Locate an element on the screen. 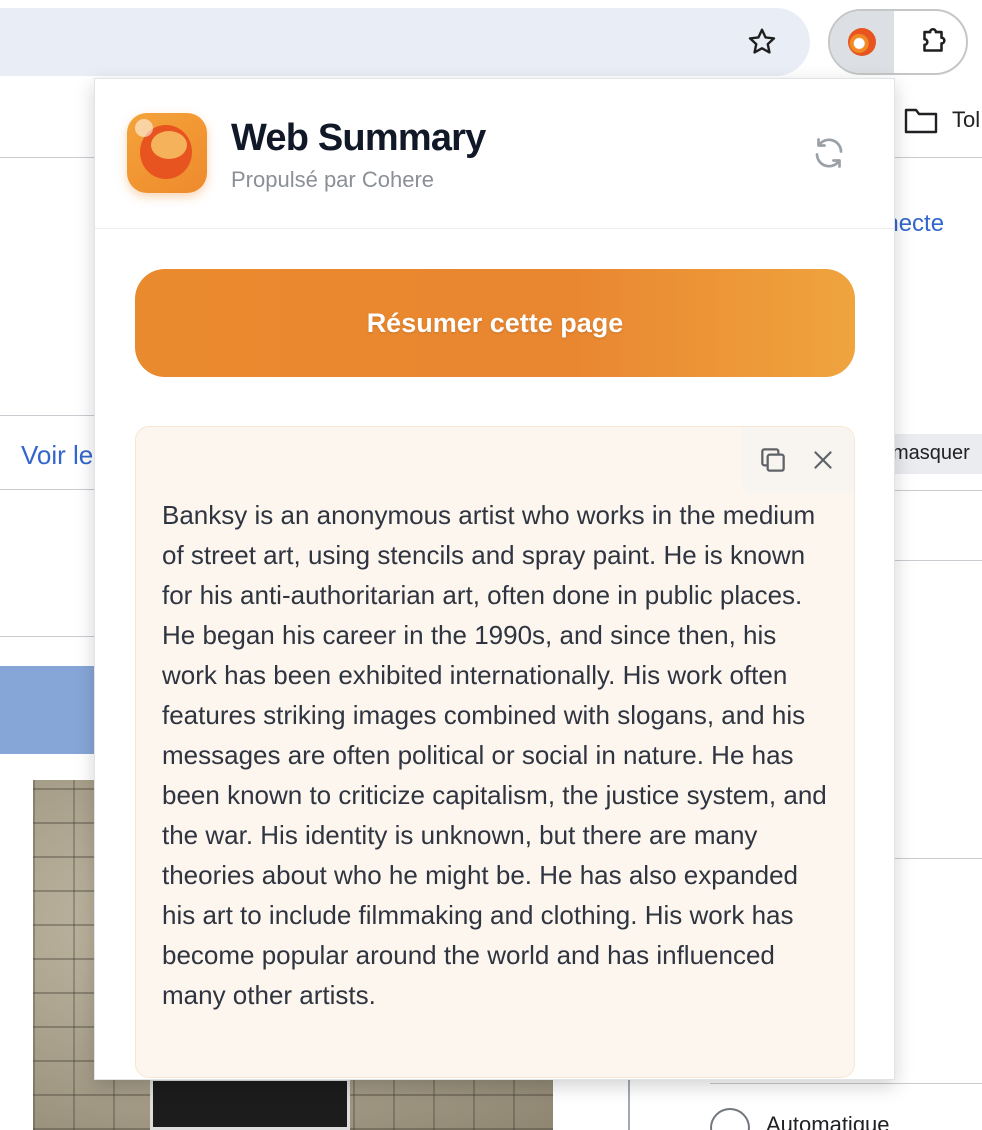 This screenshot has height=1130, width=982. web-summary-logo-icon is located at coordinates (167, 153).